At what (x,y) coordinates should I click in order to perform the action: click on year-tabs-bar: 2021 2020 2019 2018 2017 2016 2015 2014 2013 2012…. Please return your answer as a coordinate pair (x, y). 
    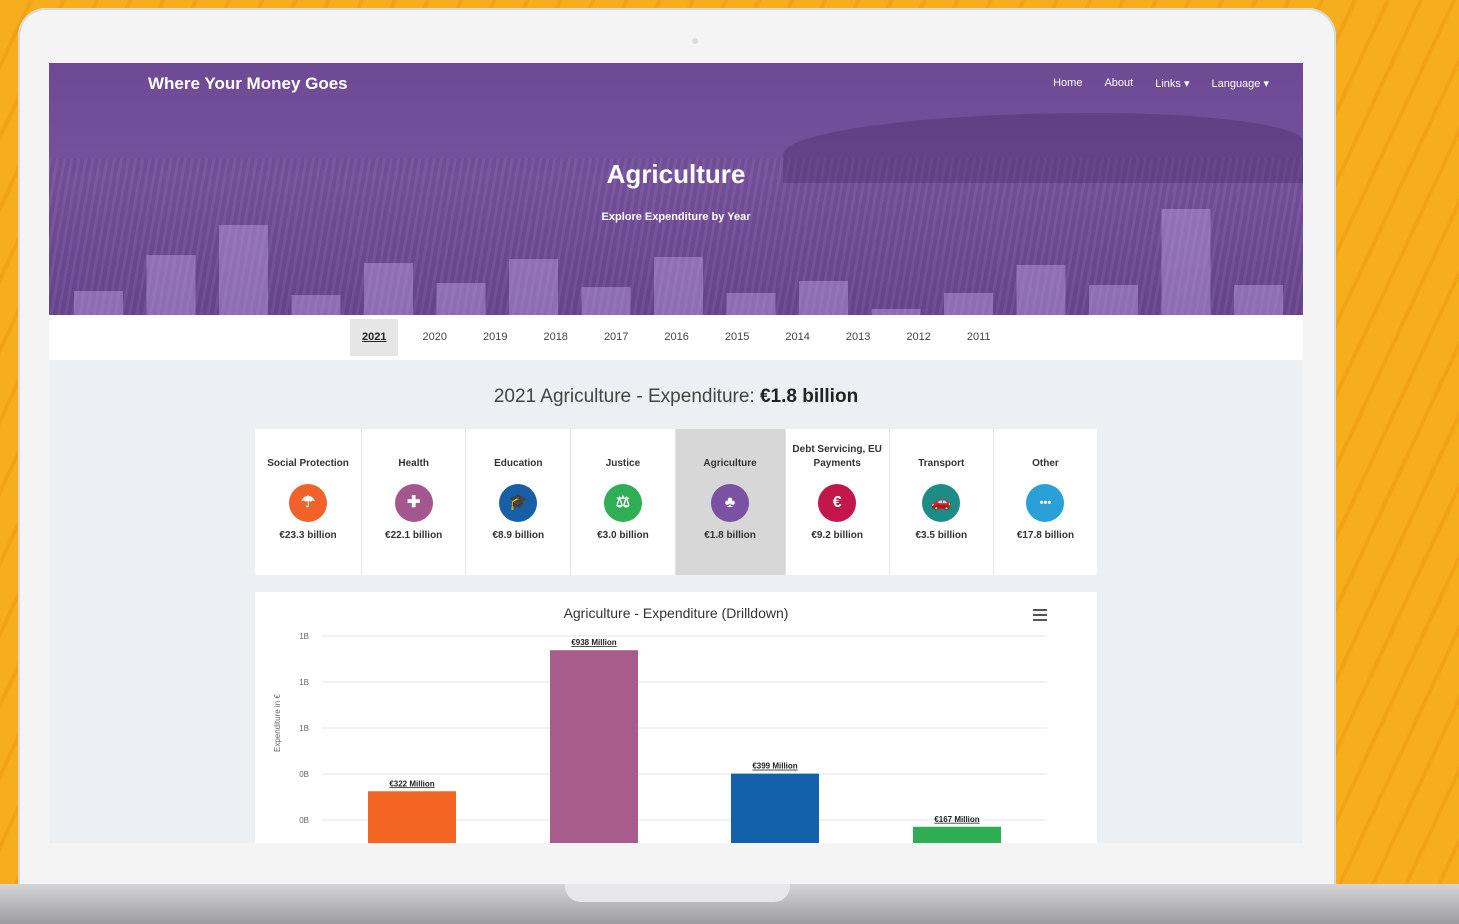
    Looking at the image, I should click on (676, 337).